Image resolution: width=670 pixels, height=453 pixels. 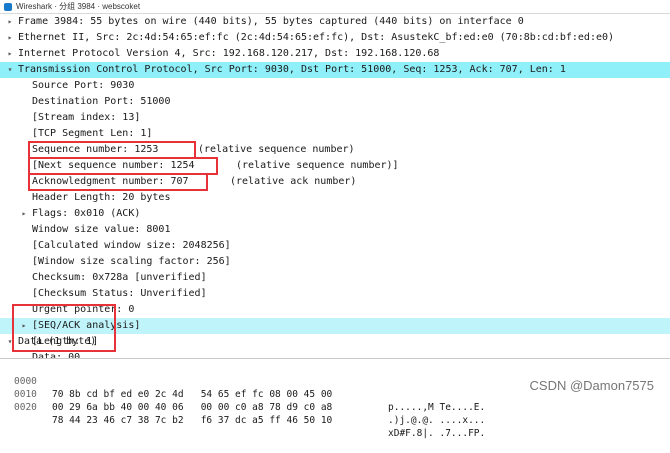 What do you see at coordinates (335, 7) in the screenshot?
I see `title-bar: Wireshark · 分组 3984 · webscoket` at bounding box center [335, 7].